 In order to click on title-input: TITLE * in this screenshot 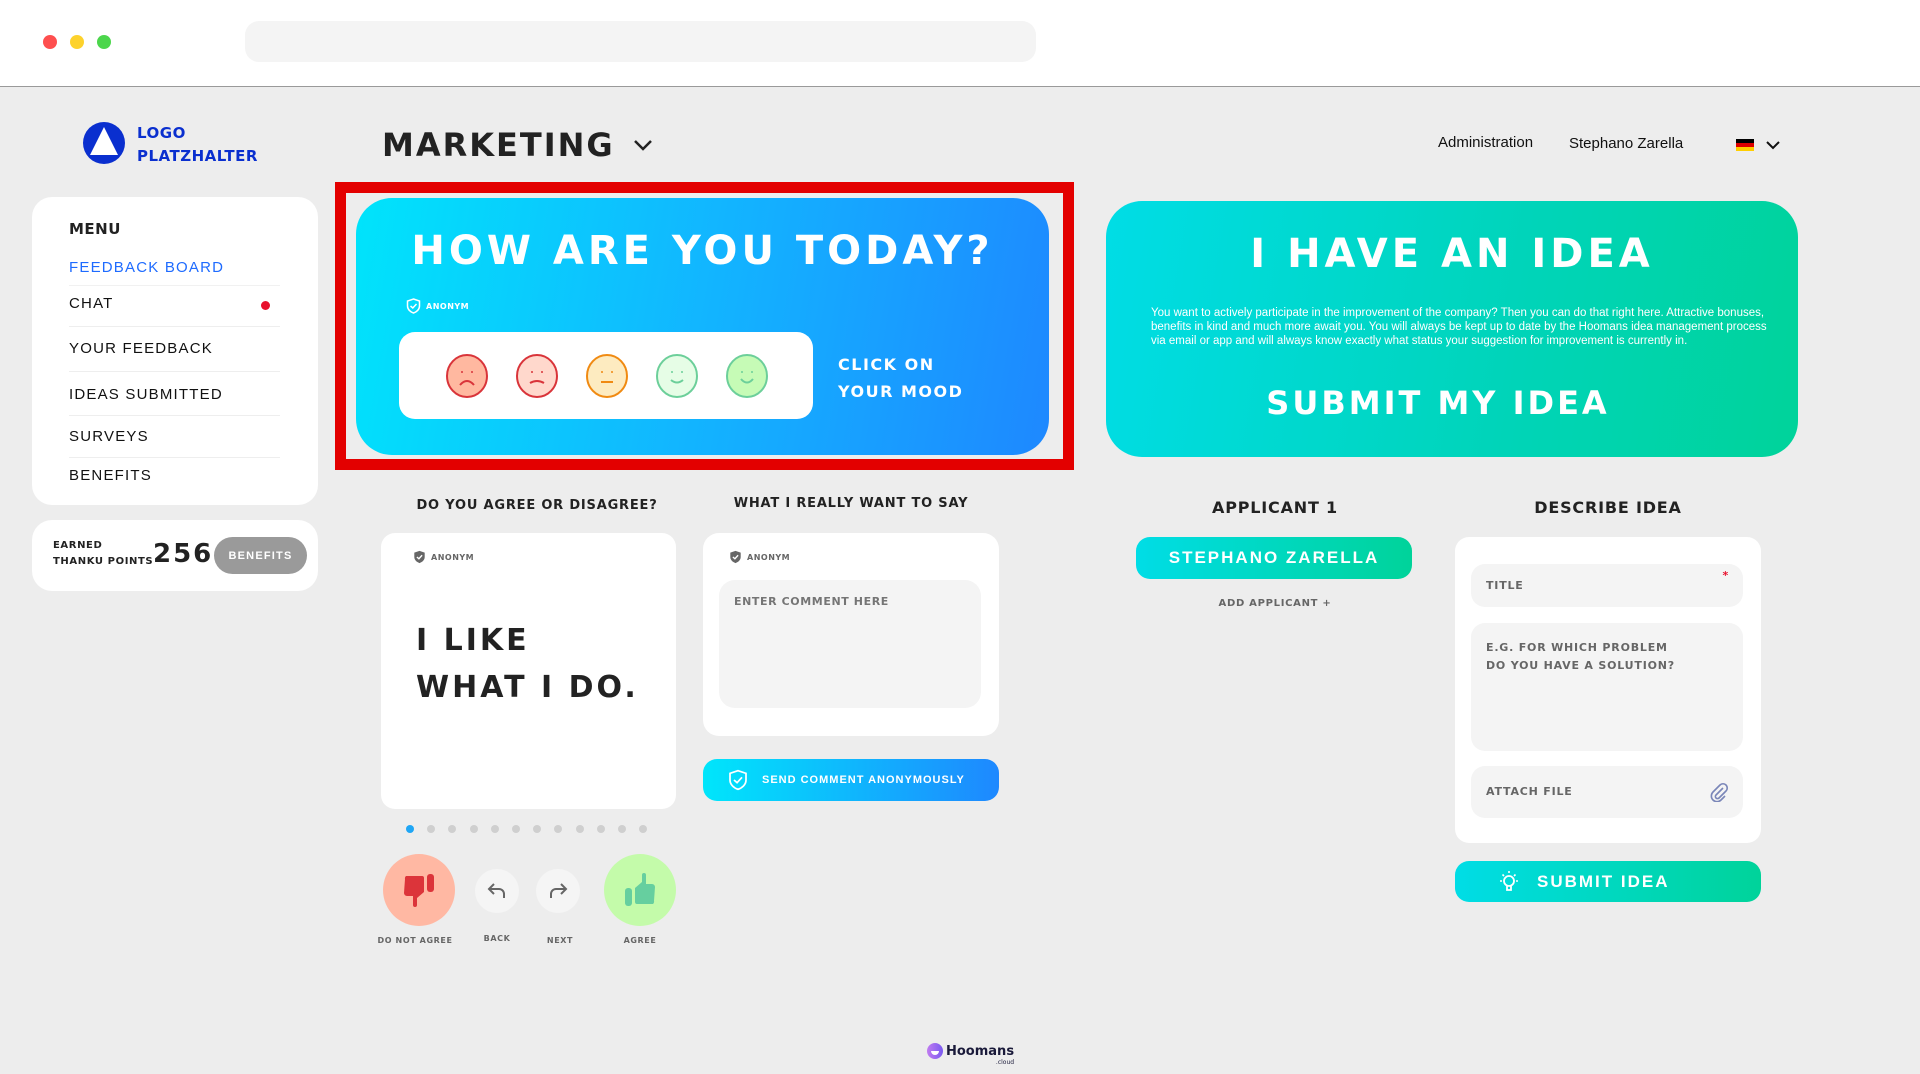, I will do `click(1607, 585)`.